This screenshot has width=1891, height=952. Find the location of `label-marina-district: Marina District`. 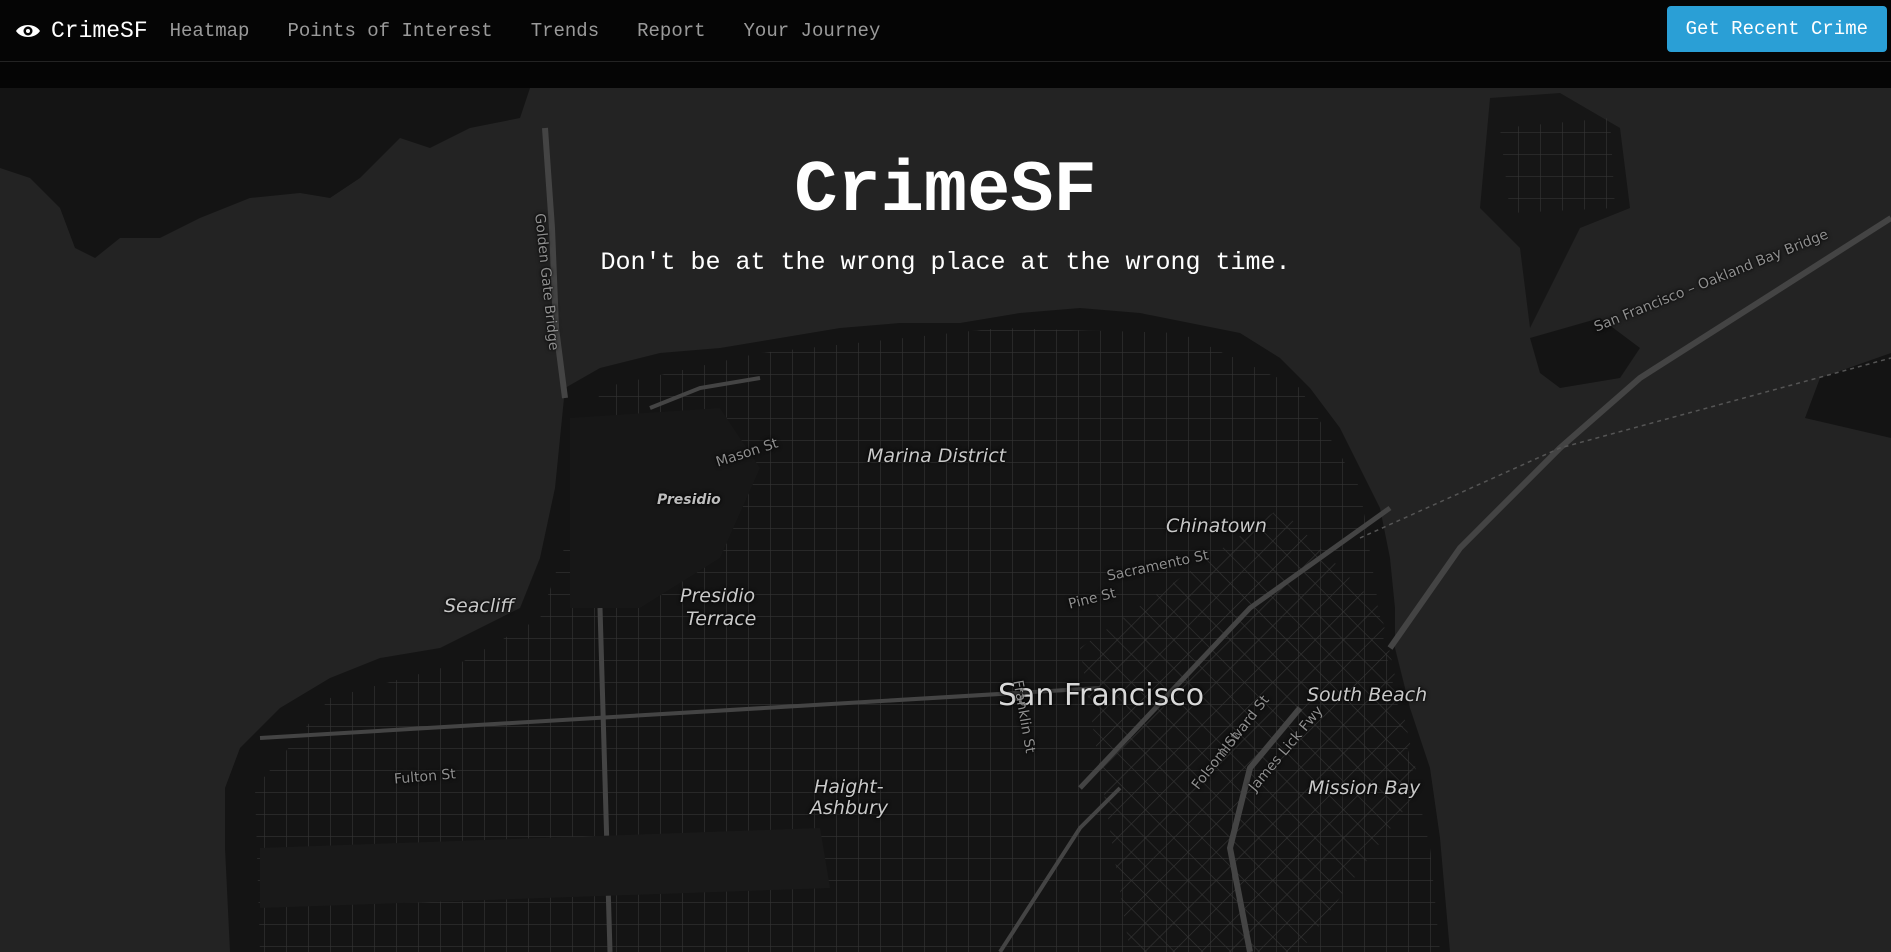

label-marina-district: Marina District is located at coordinates (937, 456).